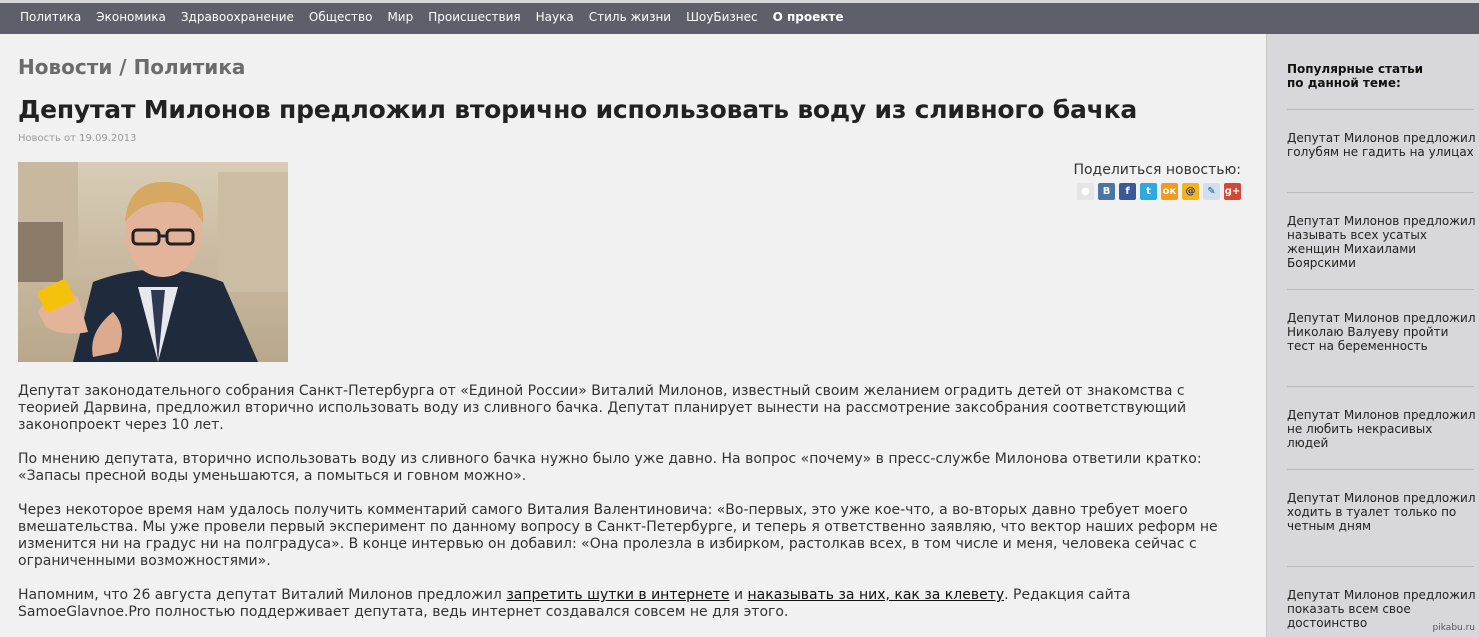 This screenshot has height=637, width=1479. Describe the element at coordinates (1211, 191) in the screenshot. I see `livejournal-share-icon: ✎` at that location.